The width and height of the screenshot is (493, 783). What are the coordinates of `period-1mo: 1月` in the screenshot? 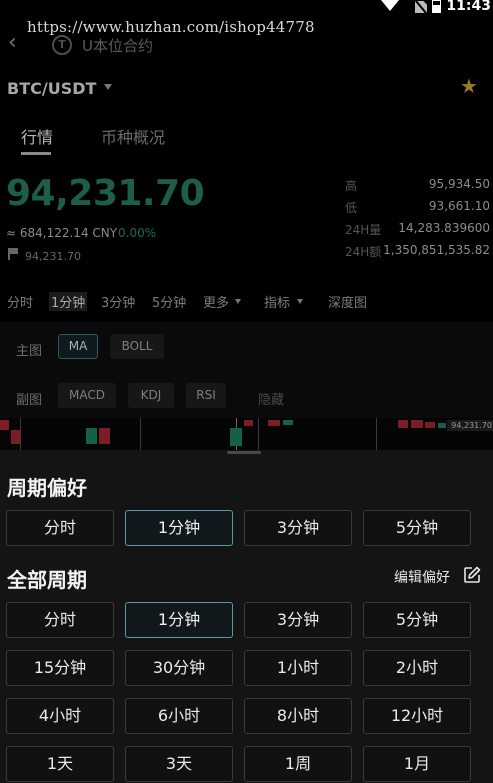 It's located at (417, 764).